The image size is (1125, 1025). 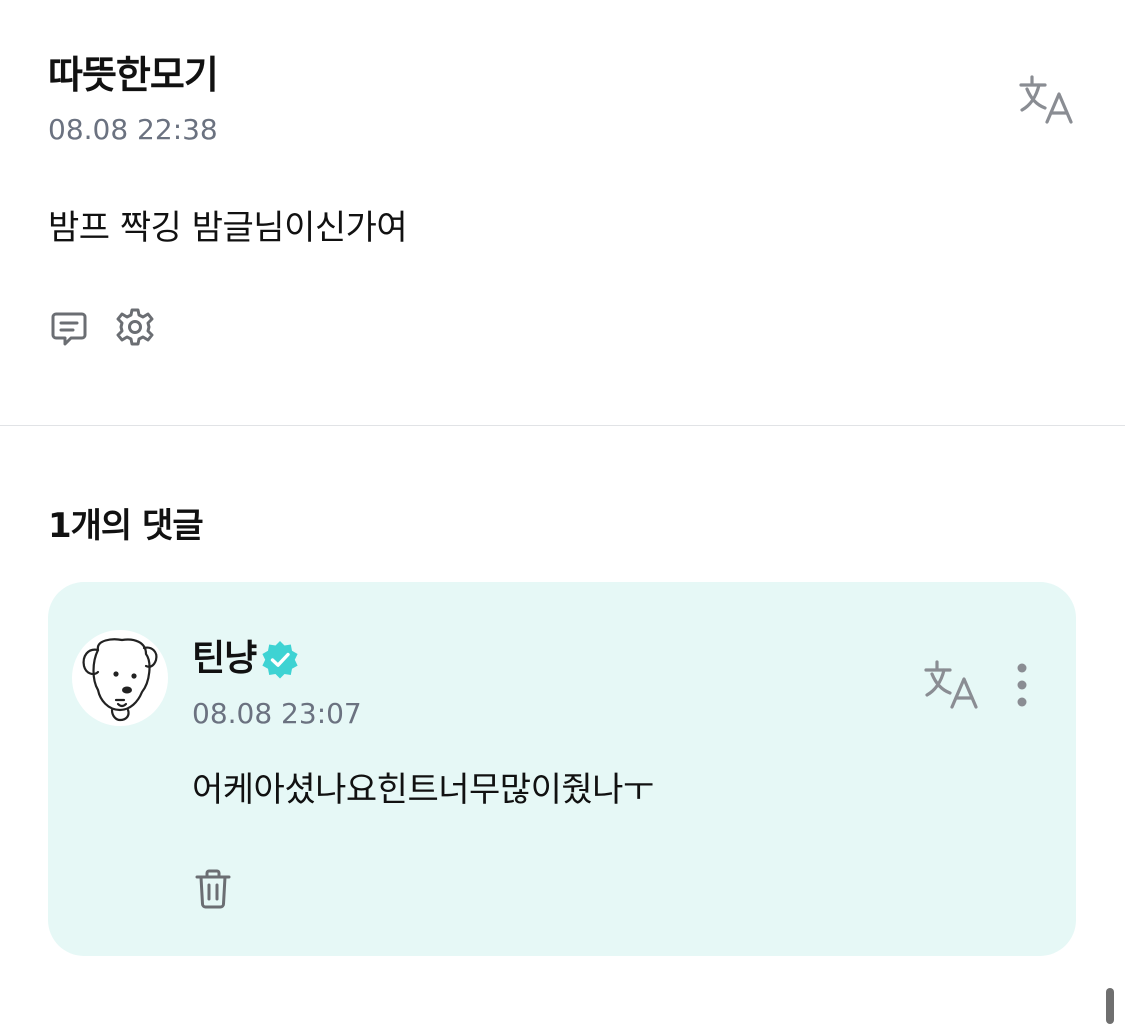 I want to click on section-divider, so click(x=562, y=425).